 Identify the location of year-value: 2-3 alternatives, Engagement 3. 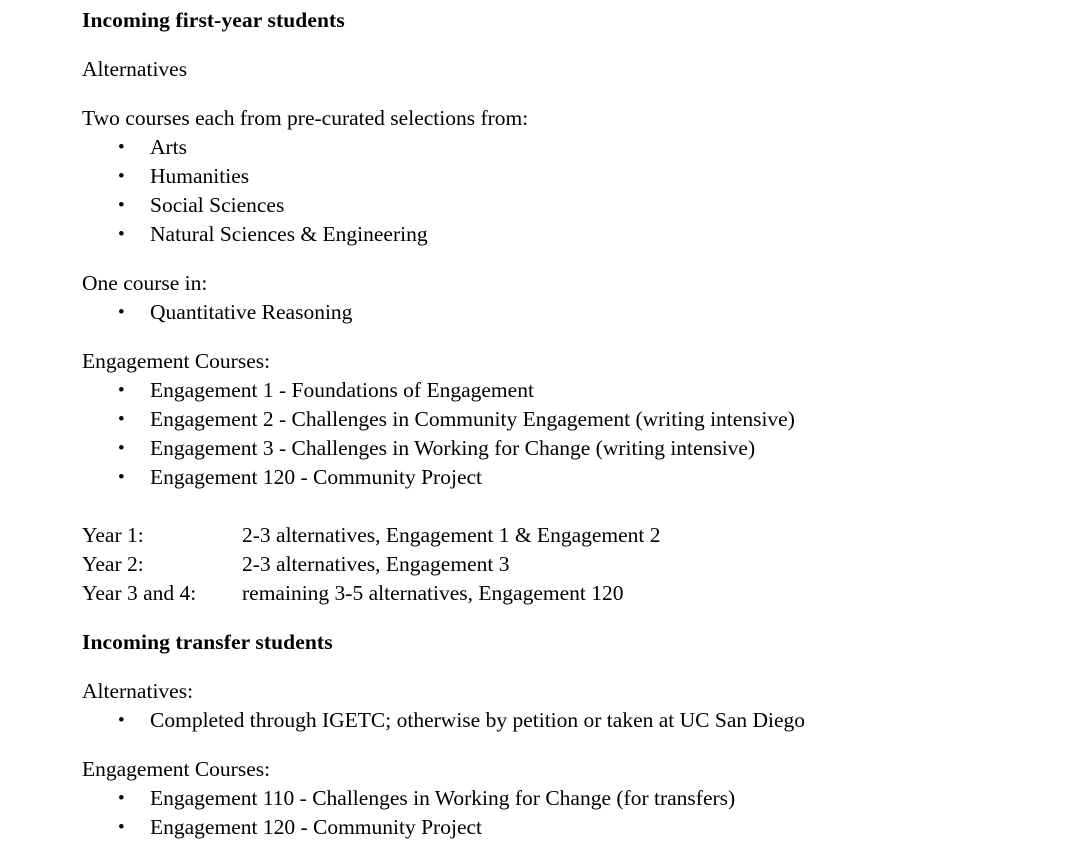
(376, 564).